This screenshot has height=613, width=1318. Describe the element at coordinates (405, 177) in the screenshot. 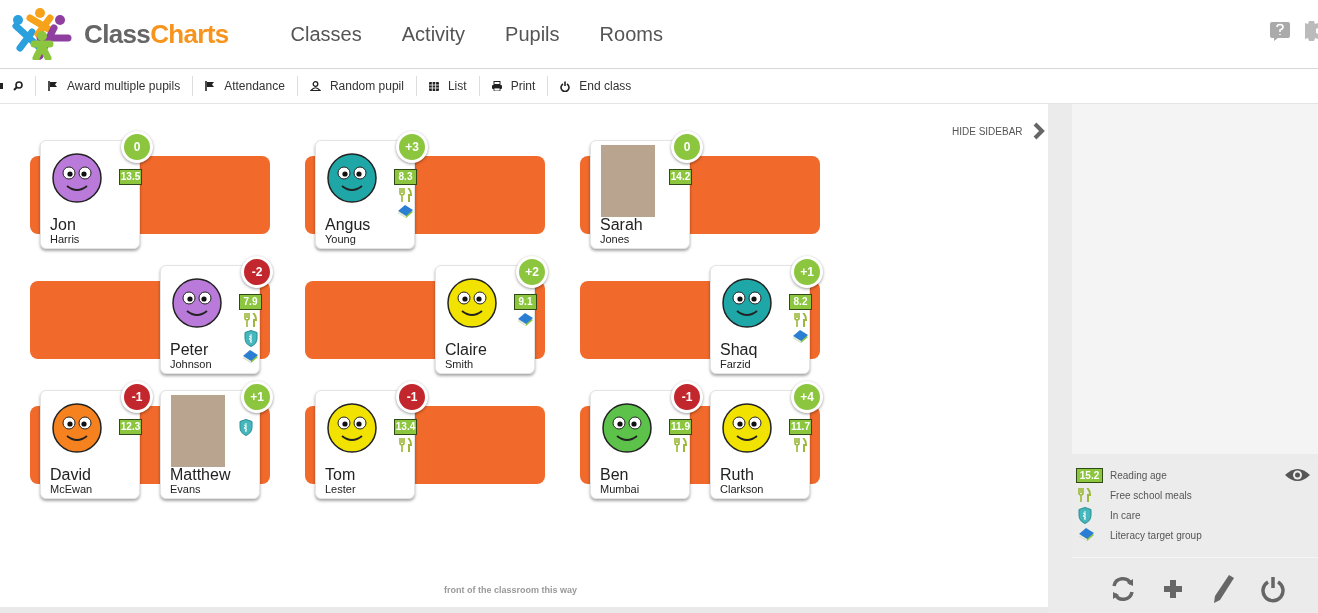

I see `reading-age-badge: 8.3` at that location.